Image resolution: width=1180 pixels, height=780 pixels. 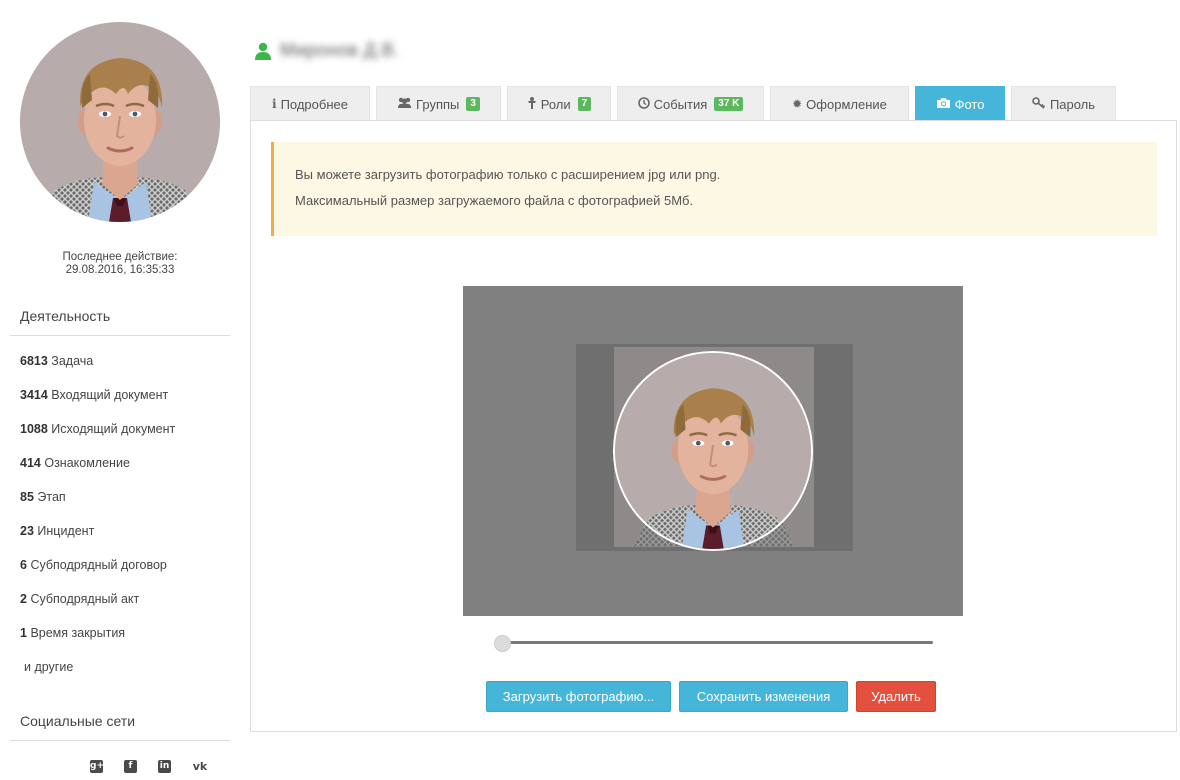 I want to click on role-icon, so click(x=532, y=104).